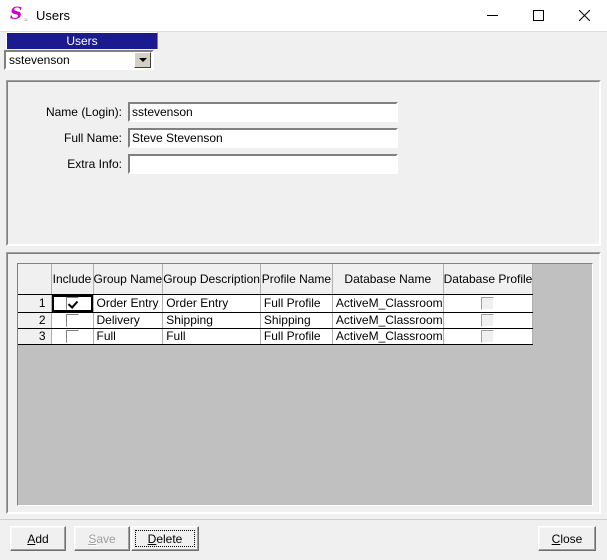 The width and height of the screenshot is (607, 560). I want to click on app-icon-letter: S, so click(16, 13).